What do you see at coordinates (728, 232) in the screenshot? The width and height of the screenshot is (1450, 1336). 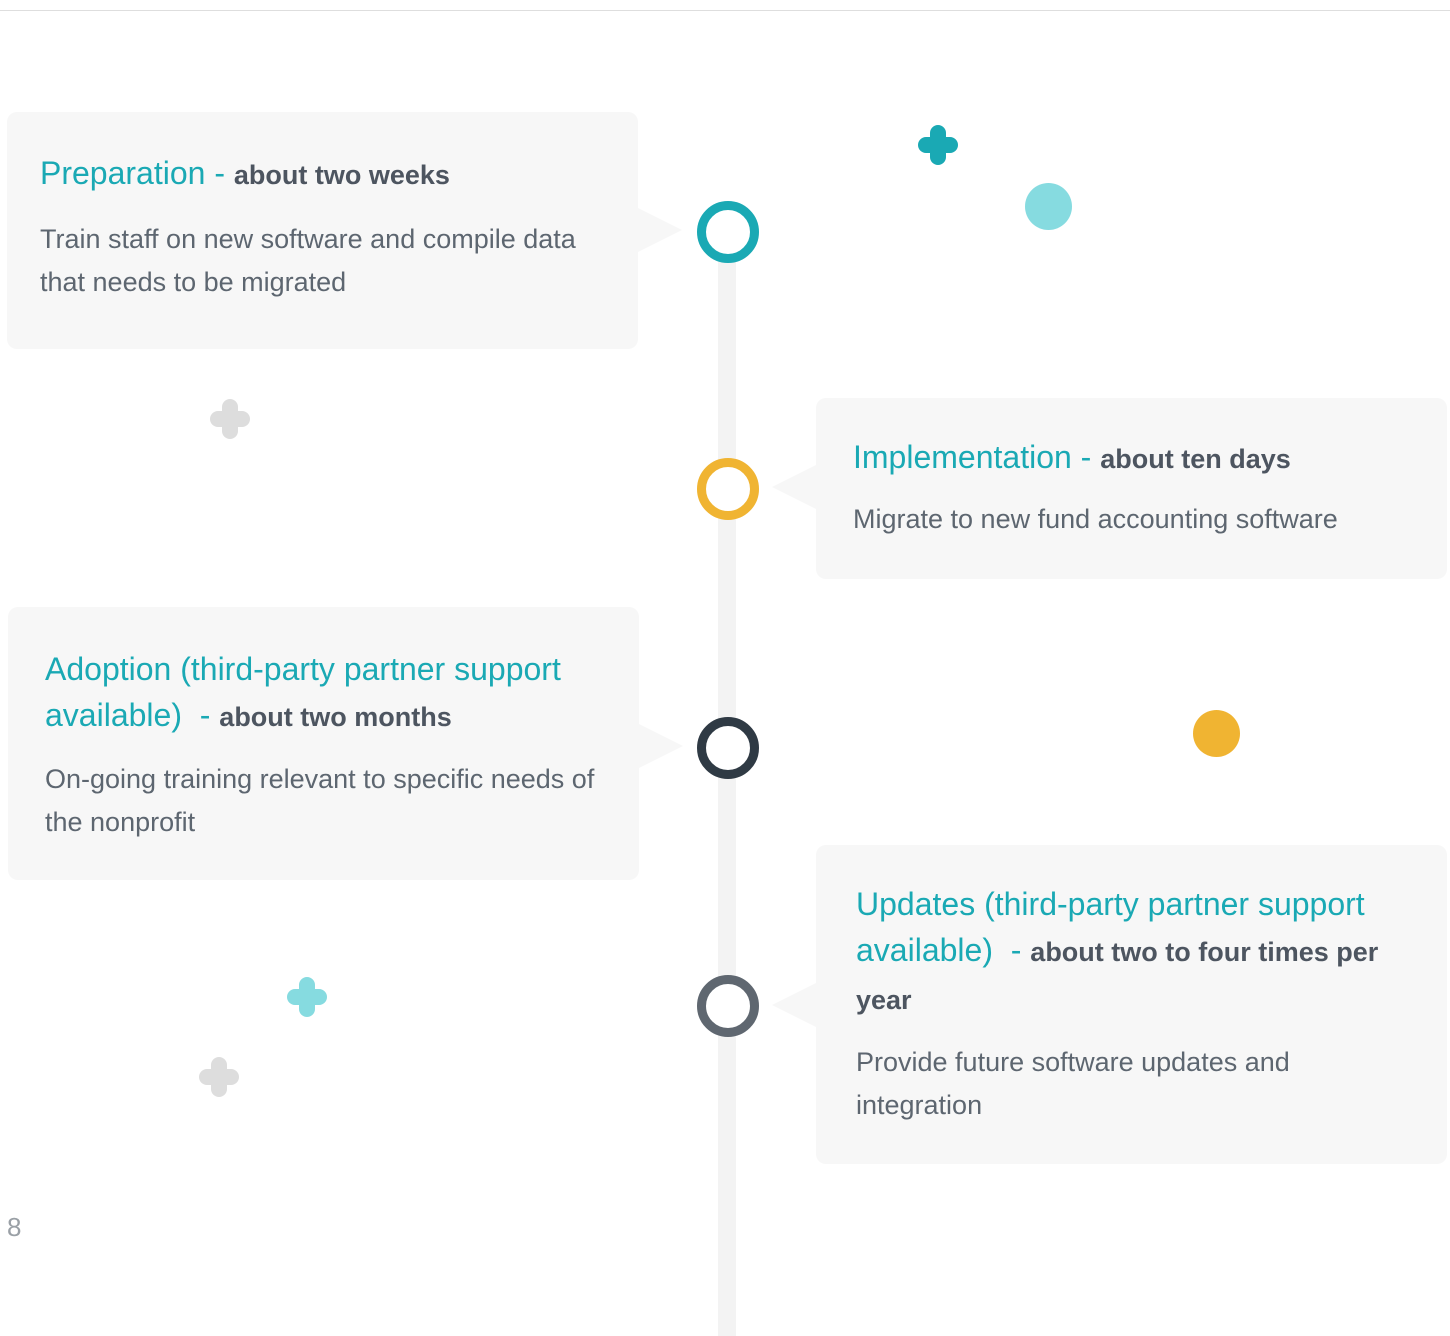 I see `timeline-node-preparation` at bounding box center [728, 232].